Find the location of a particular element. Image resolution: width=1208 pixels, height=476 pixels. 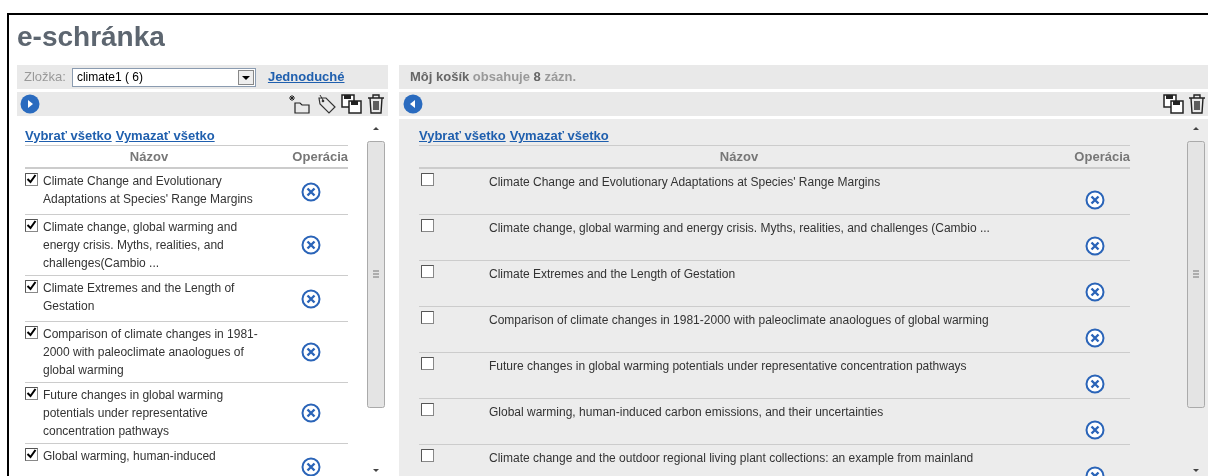

forward-icon is located at coordinates (30, 104).